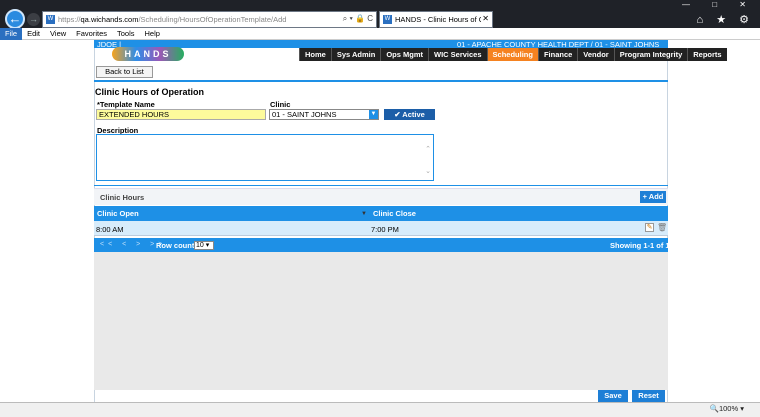 Image resolution: width=760 pixels, height=417 pixels. What do you see at coordinates (557, 54) in the screenshot?
I see `nav-finance: Finance` at bounding box center [557, 54].